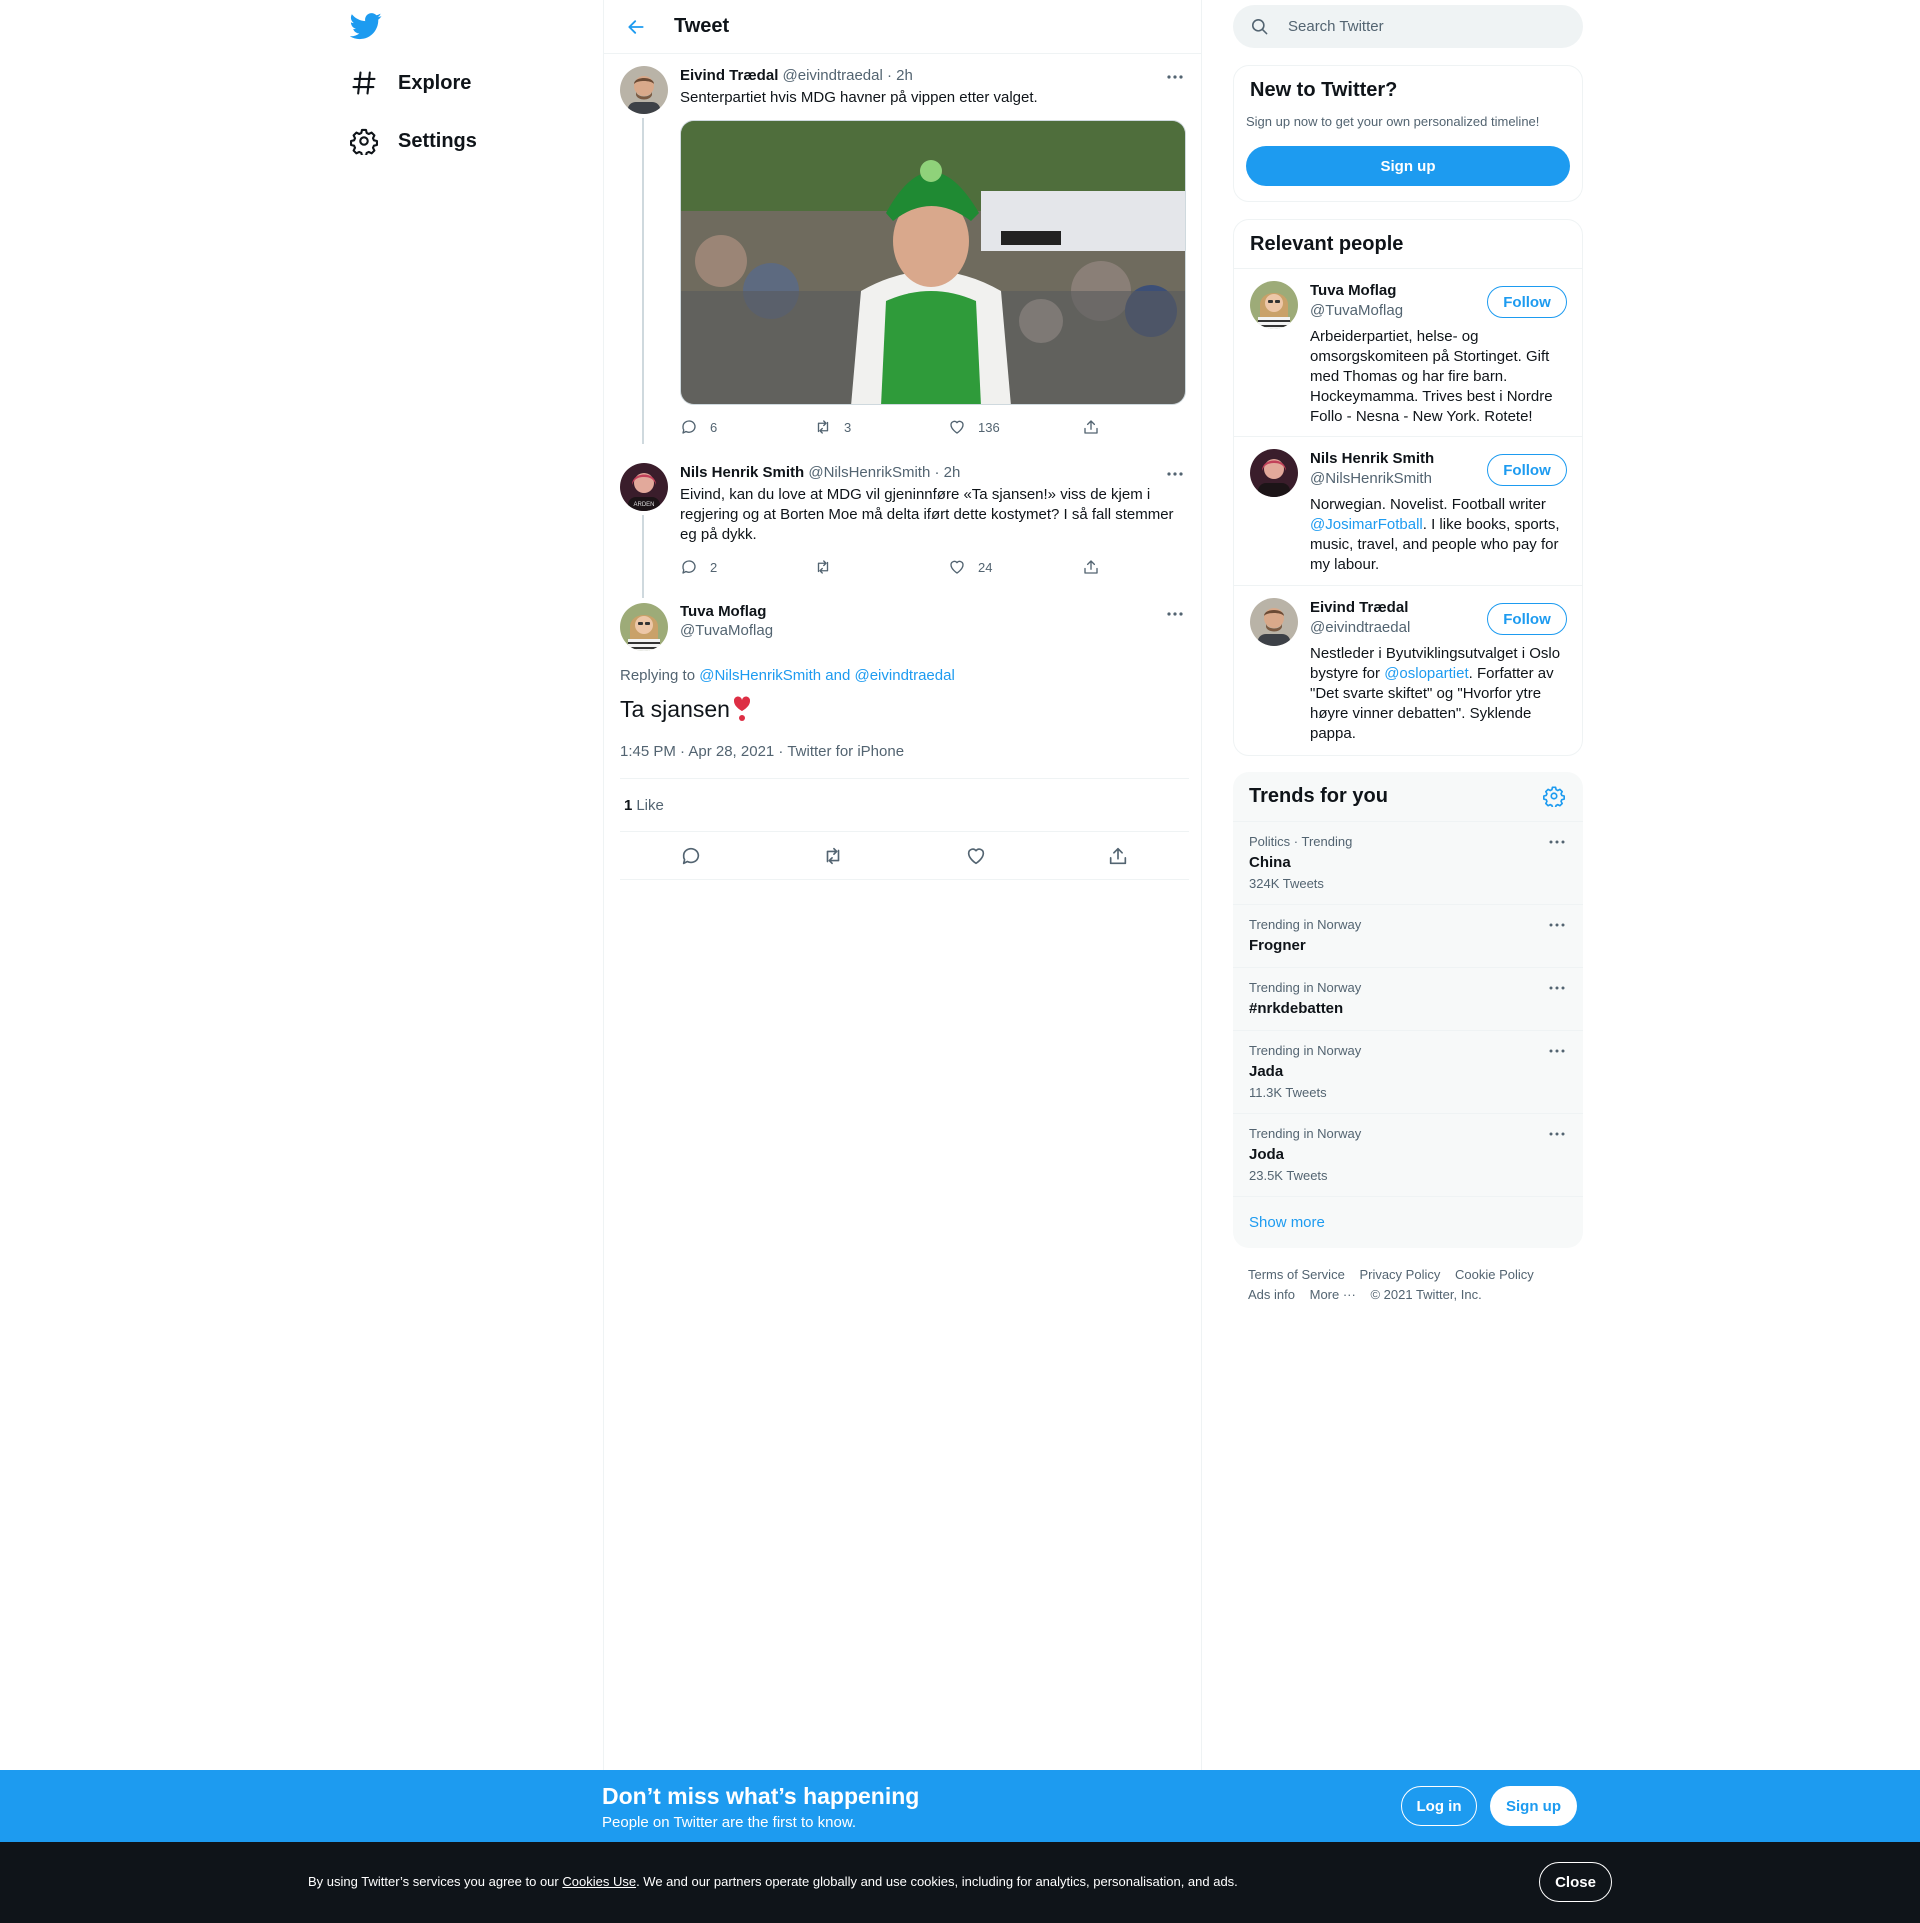 This screenshot has height=1923, width=1920. I want to click on nav-item-explore: Explore, so click(410, 83).